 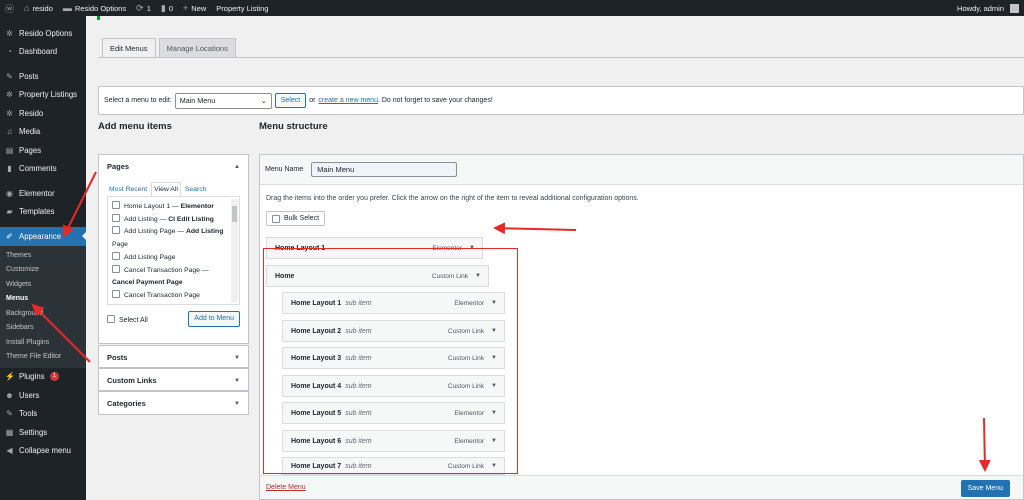 I want to click on pages-panel-header: Pages ▲, so click(x=173, y=166).